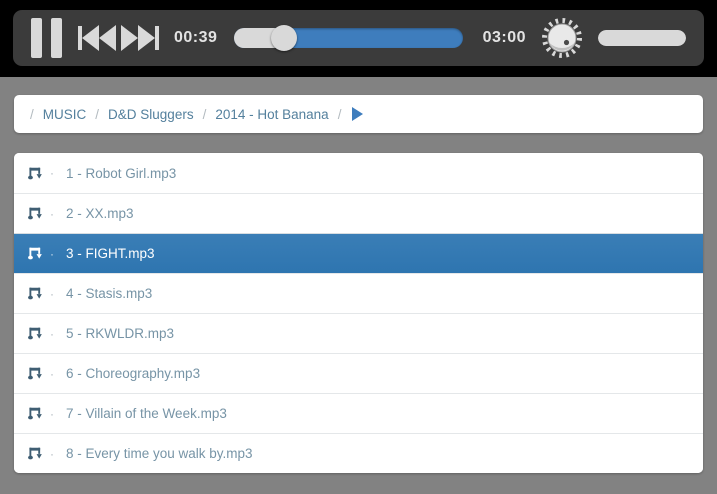  Describe the element at coordinates (65, 114) in the screenshot. I see `breadcrumb-link: MUSIC` at that location.